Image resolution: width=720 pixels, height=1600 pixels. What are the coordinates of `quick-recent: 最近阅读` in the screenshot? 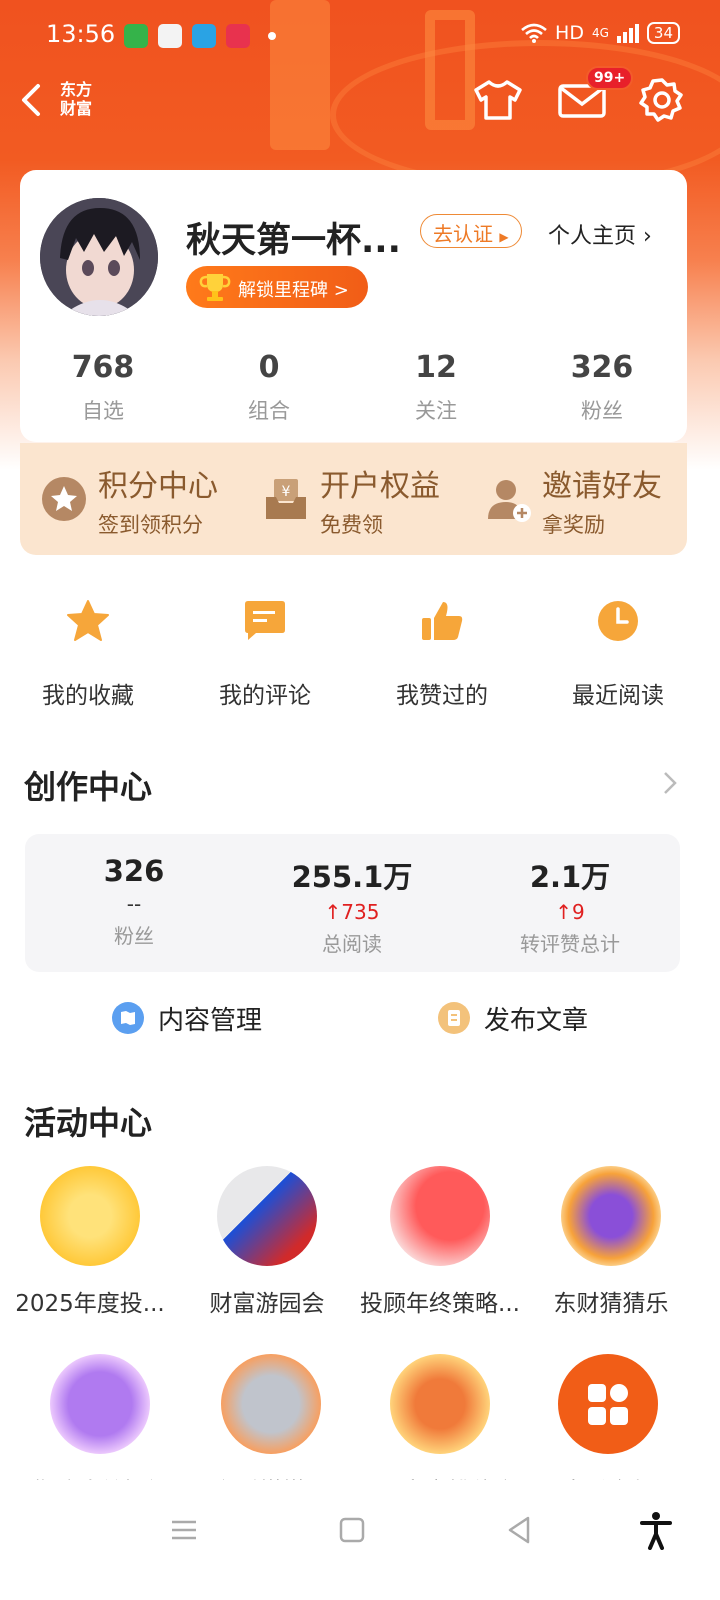 It's located at (618, 654).